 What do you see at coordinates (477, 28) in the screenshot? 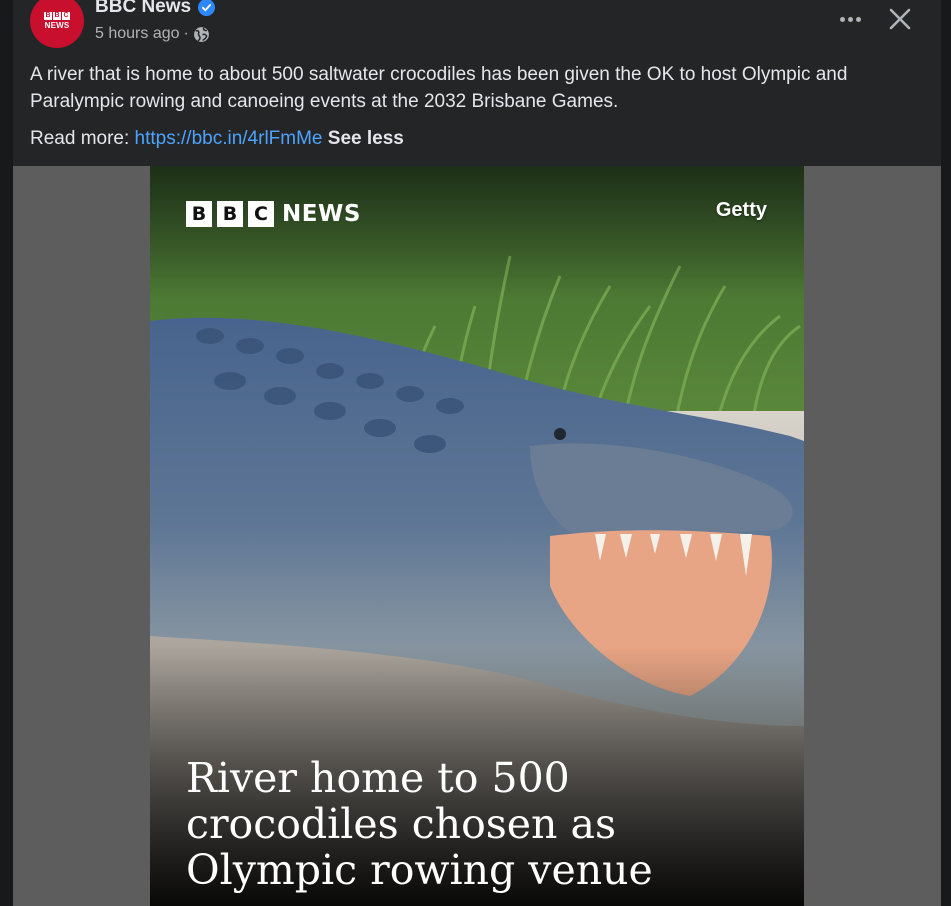
I see `post-header: B B C NEWS BBC News 5 hours ago ·` at bounding box center [477, 28].